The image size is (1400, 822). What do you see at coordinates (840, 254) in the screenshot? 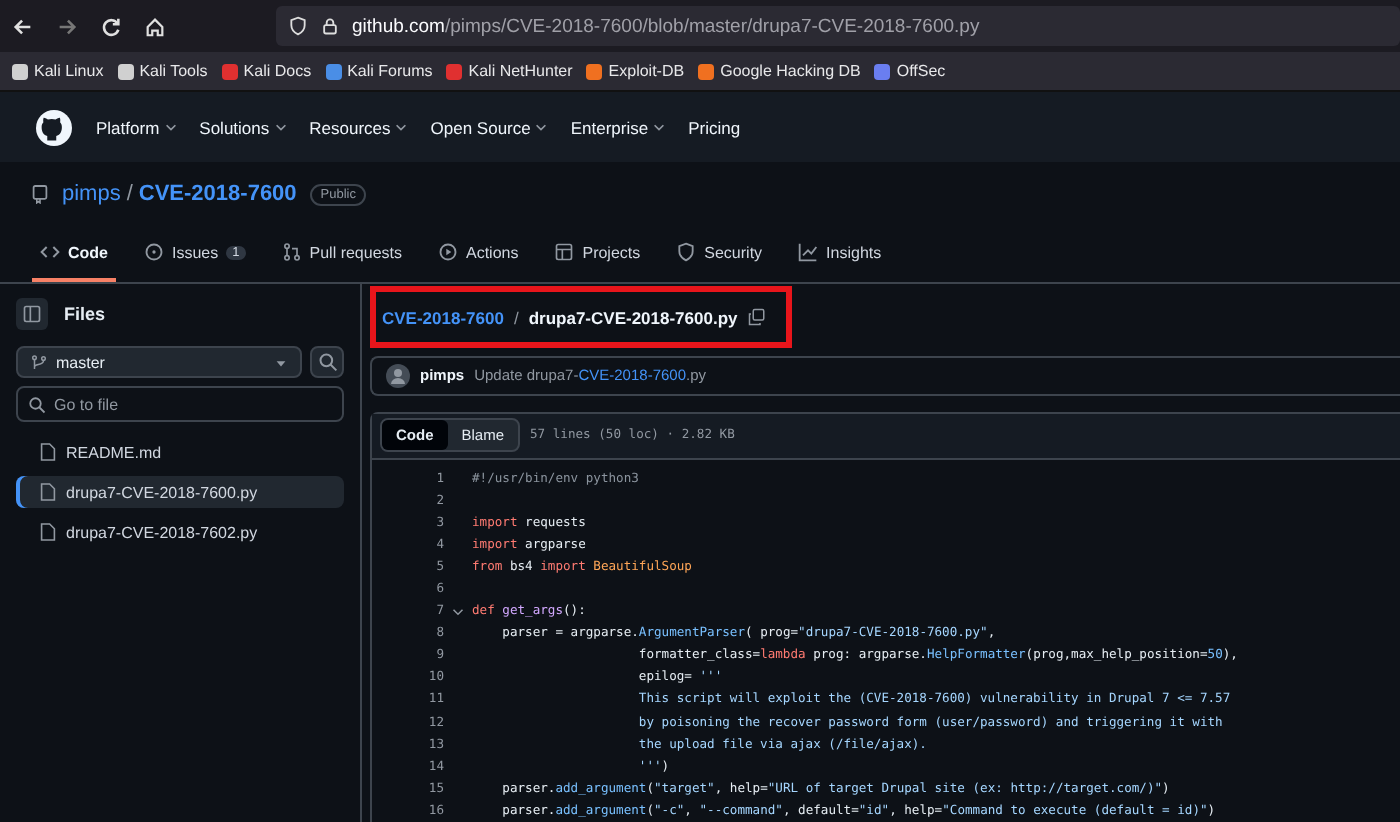
I see `repo-tab: Insights` at bounding box center [840, 254].